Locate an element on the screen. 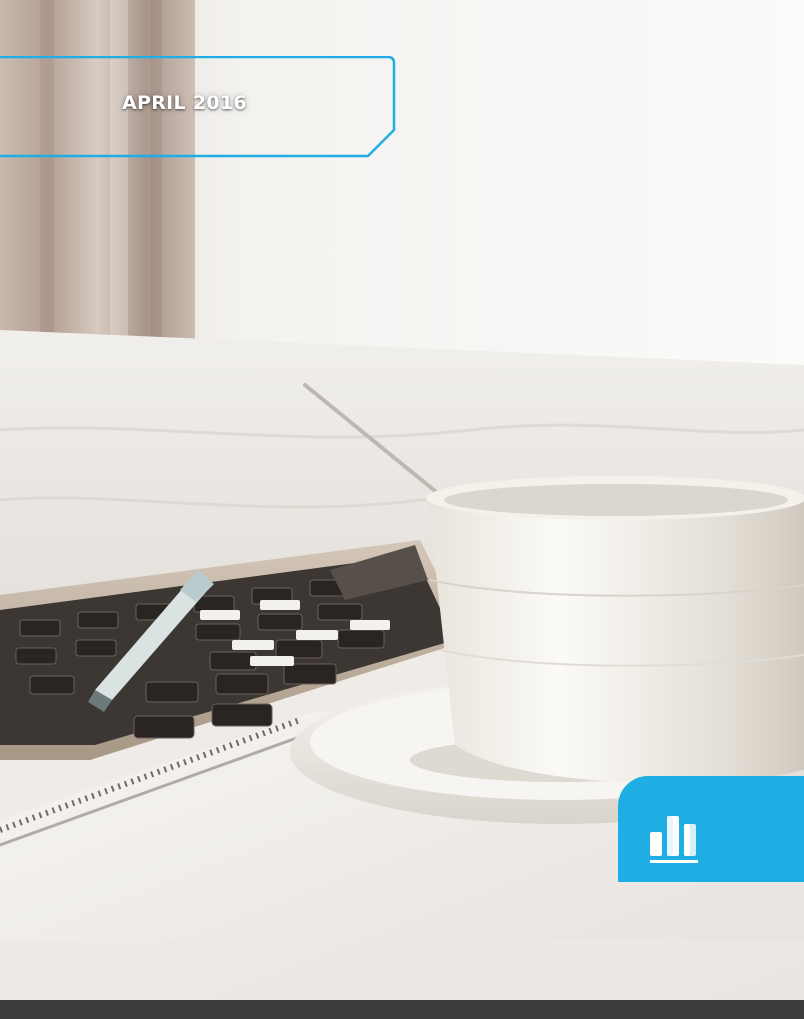  bar-chart-logo-icon is located at coordinates (674, 839).